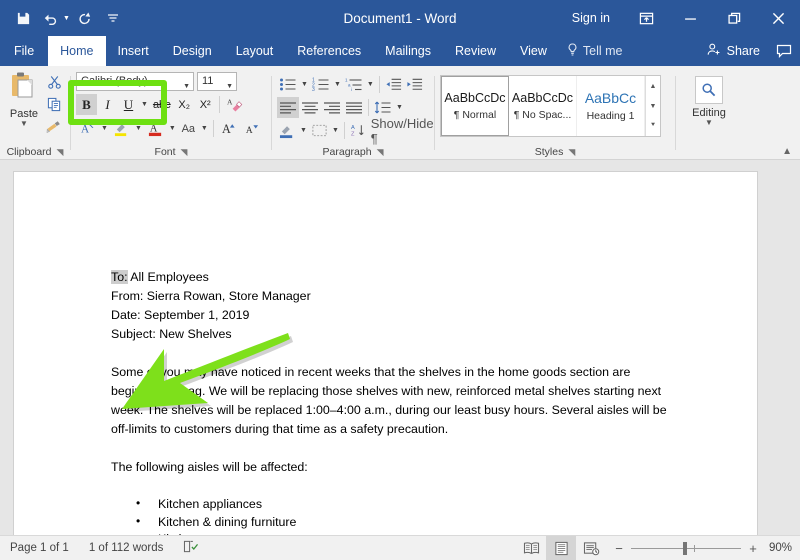  I want to click on zoom-slider, so click(686, 548).